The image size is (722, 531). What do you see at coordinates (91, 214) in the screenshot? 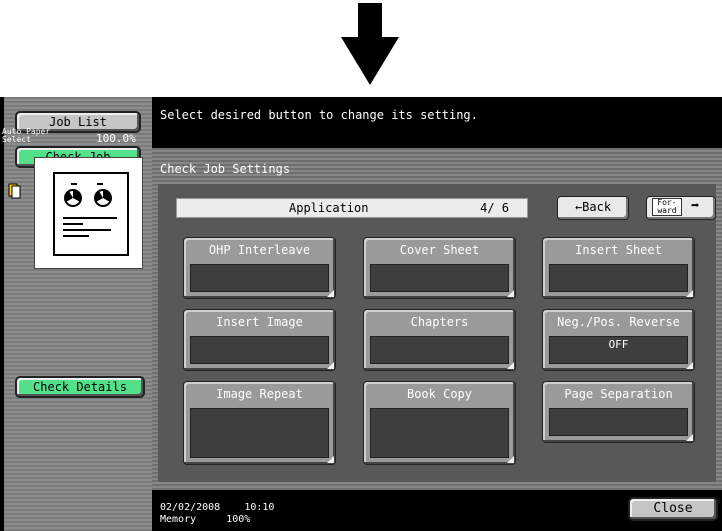
I see `document-preview-icon` at bounding box center [91, 214].